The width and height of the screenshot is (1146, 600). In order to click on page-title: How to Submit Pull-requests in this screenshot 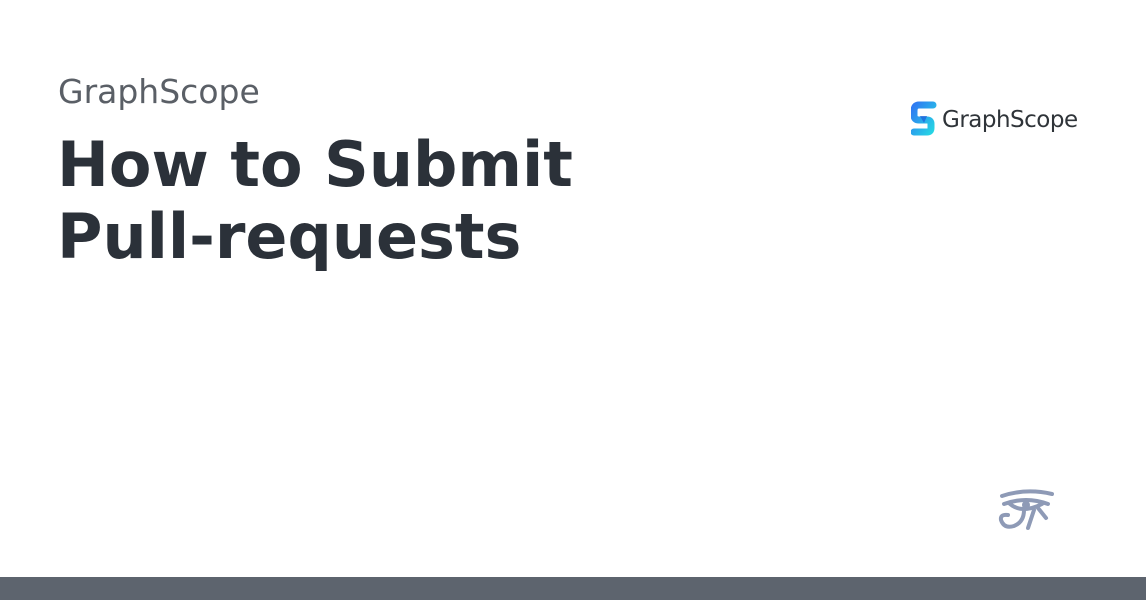, I will do `click(397, 201)`.